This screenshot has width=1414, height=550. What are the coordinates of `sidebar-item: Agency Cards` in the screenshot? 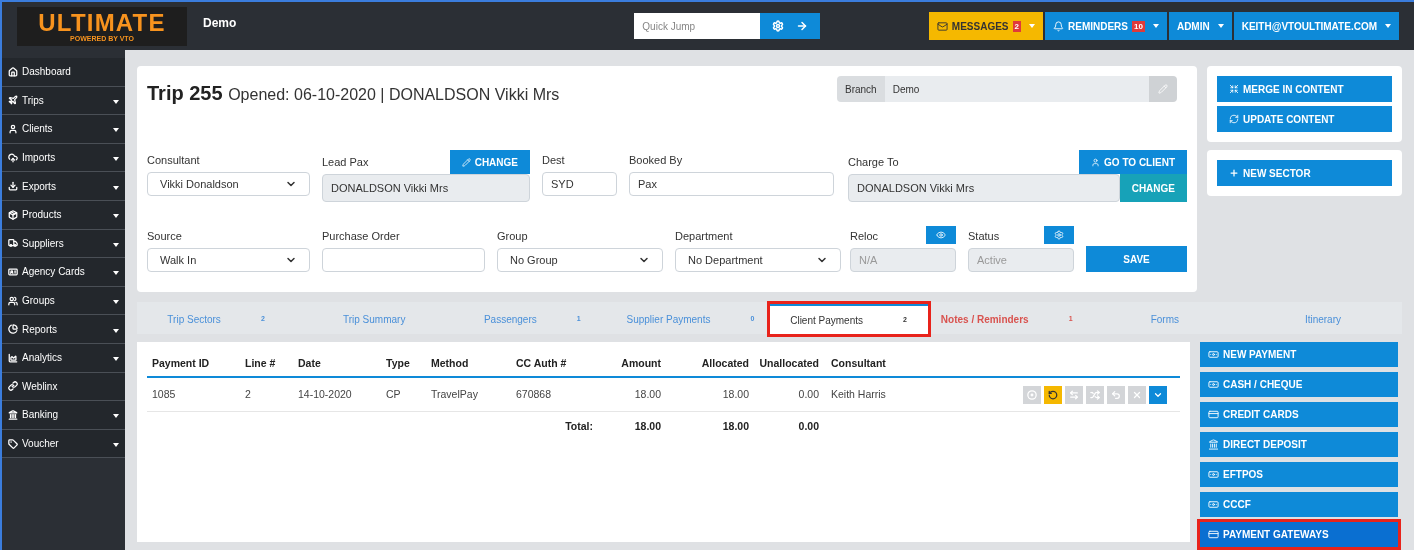 It's located at (63, 272).